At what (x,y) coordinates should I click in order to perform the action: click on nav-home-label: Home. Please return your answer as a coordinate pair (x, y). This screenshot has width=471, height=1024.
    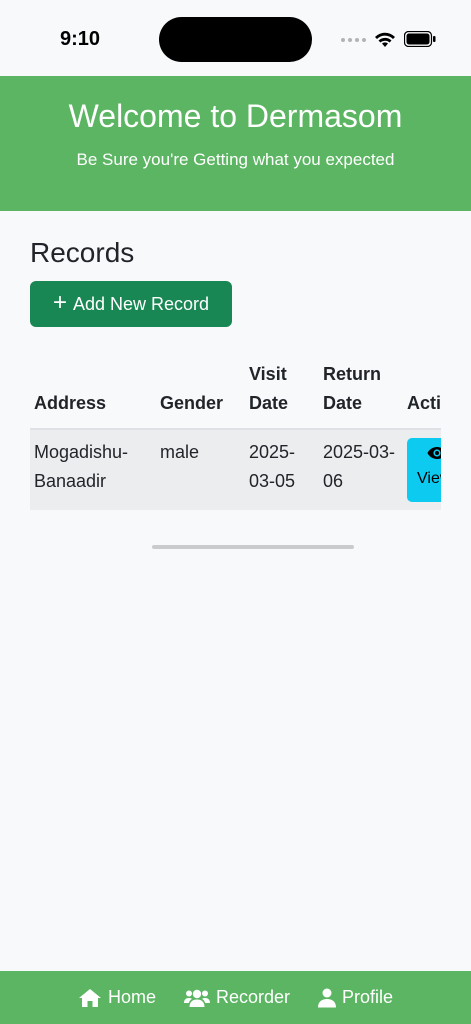
    Looking at the image, I should click on (131, 997).